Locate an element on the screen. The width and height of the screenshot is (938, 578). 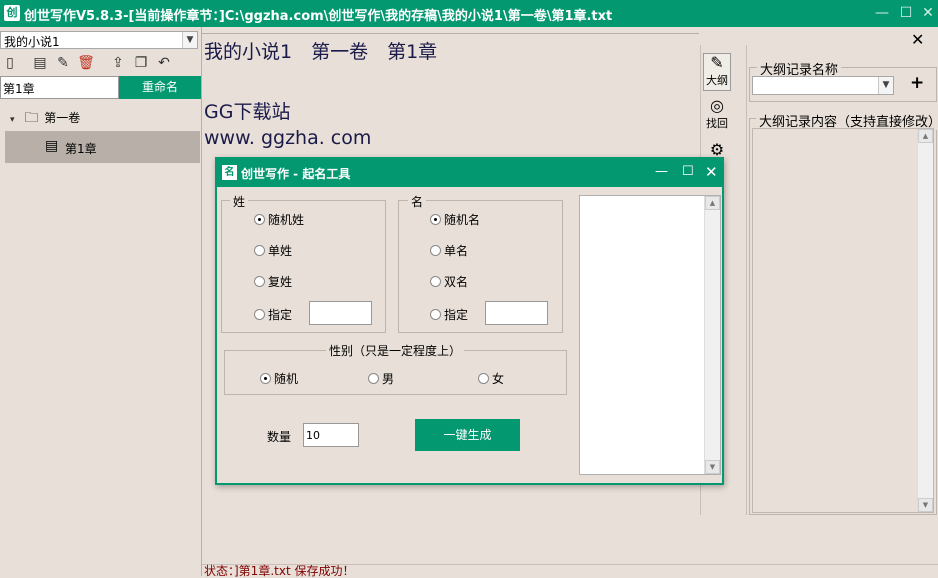
status-text: 状态：]第1章.txt 保存成功！ is located at coordinates (279, 571).